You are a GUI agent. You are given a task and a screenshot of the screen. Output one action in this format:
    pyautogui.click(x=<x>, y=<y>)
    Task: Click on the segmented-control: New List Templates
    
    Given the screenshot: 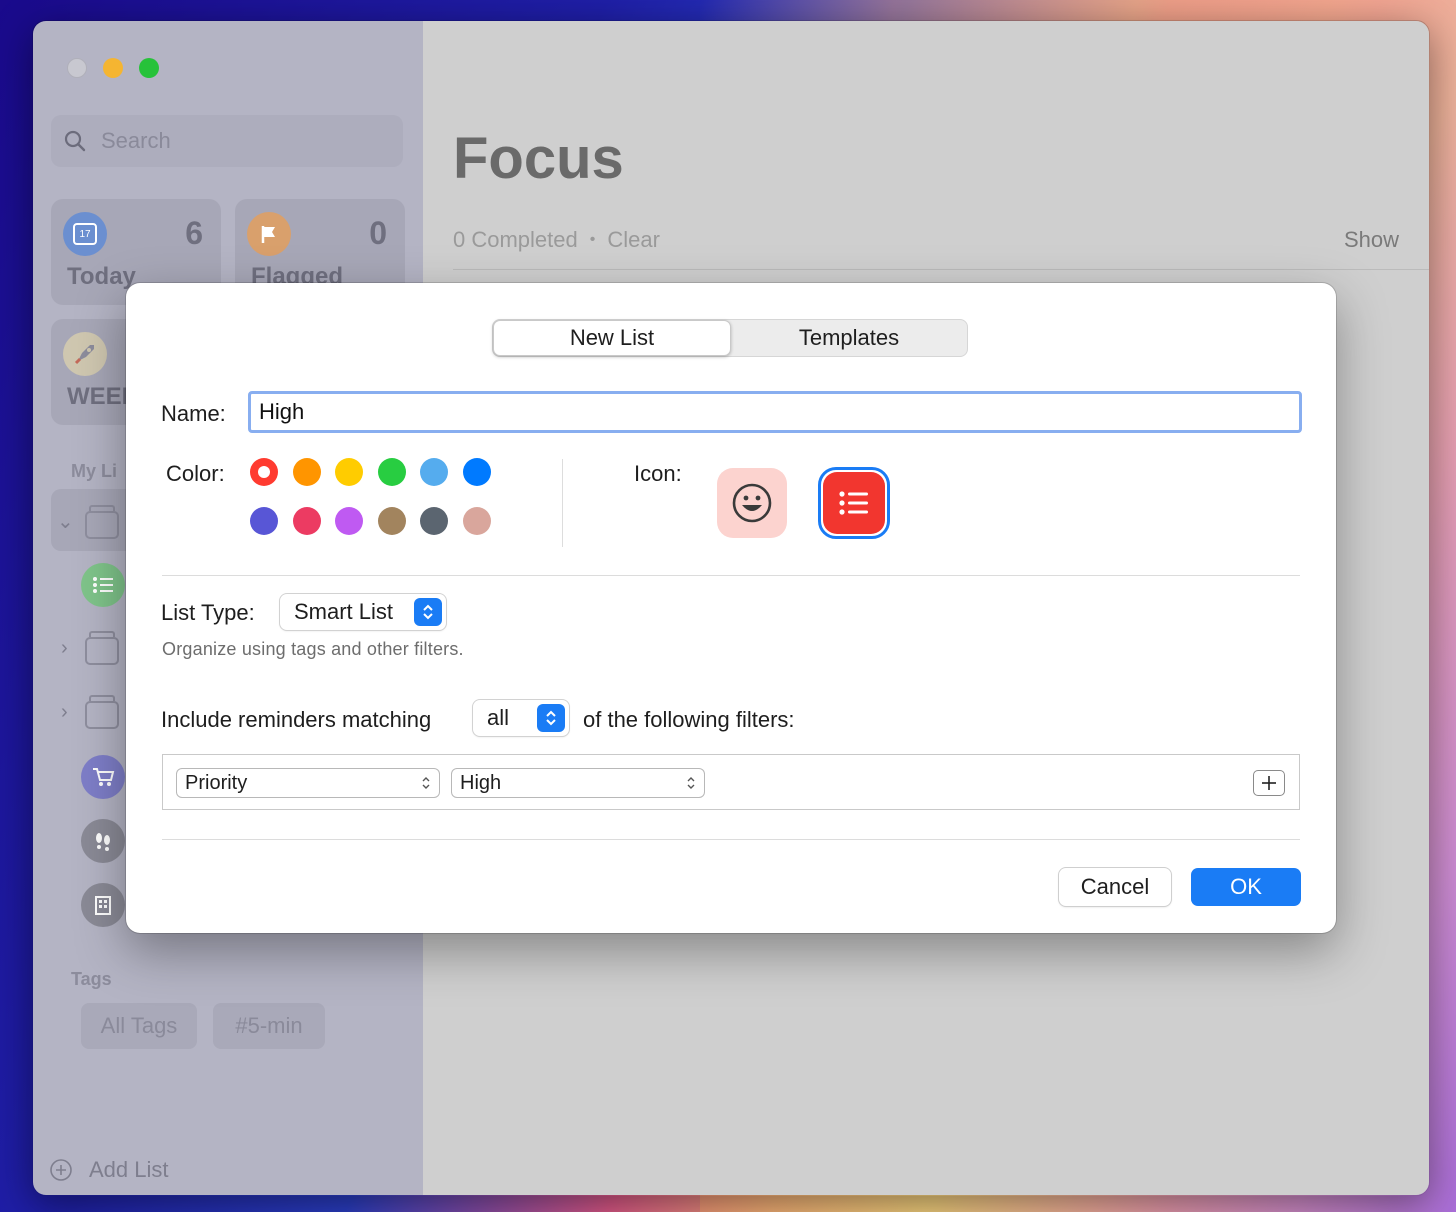 What is the action you would take?
    pyautogui.click(x=730, y=338)
    